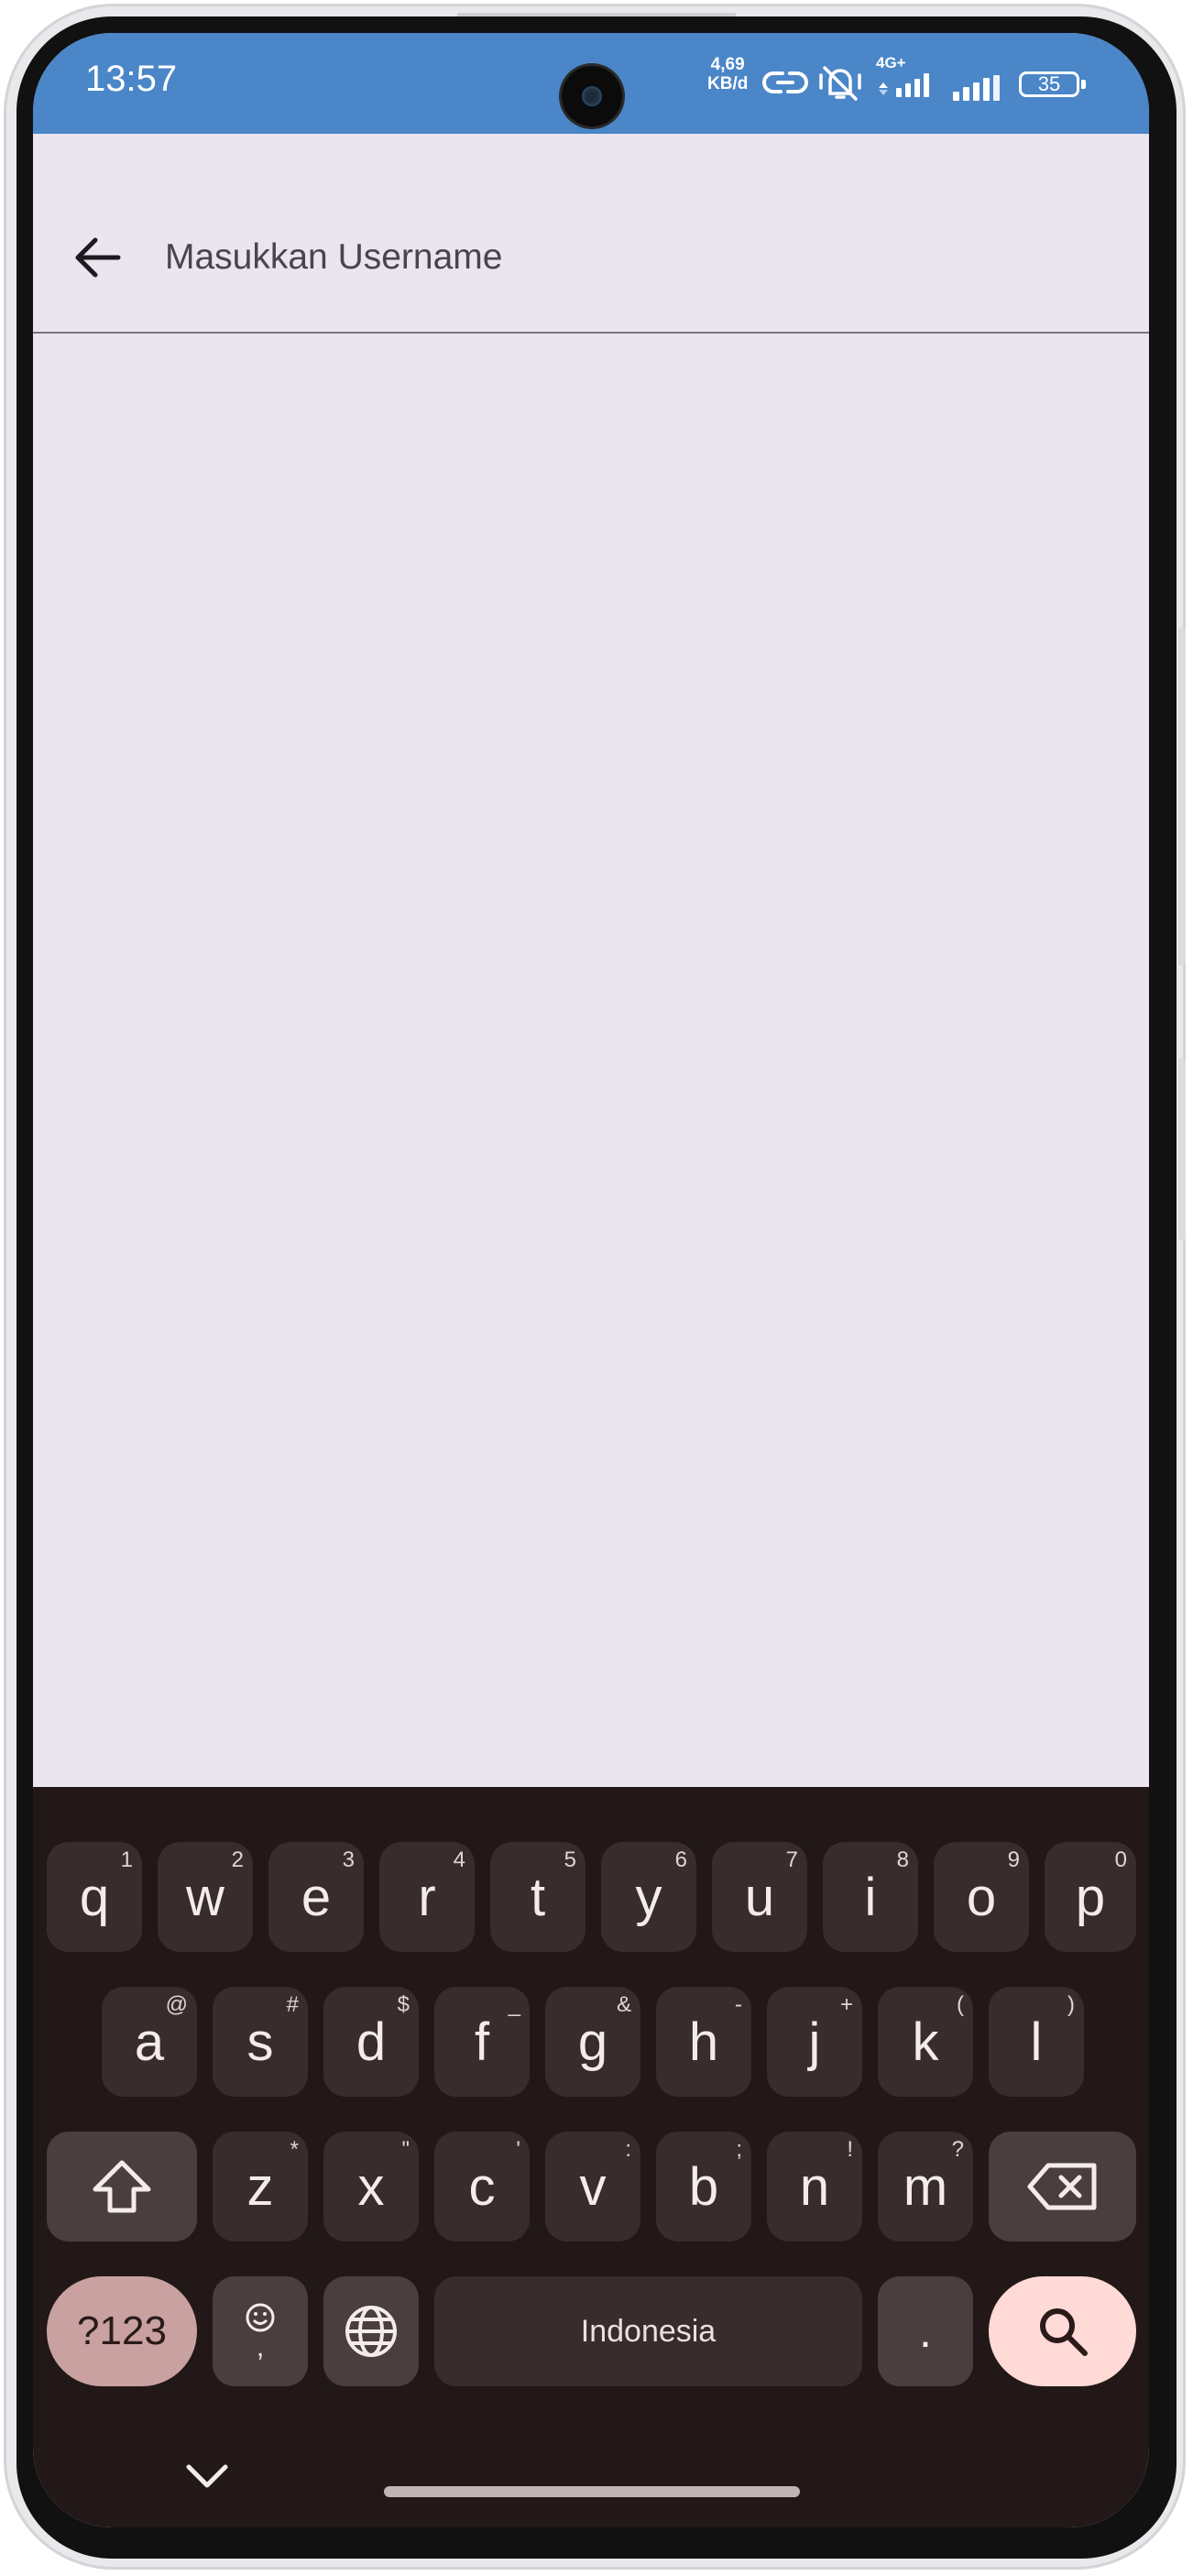 Image resolution: width=1193 pixels, height=2576 pixels. Describe the element at coordinates (371, 2331) in the screenshot. I see `language-key` at that location.